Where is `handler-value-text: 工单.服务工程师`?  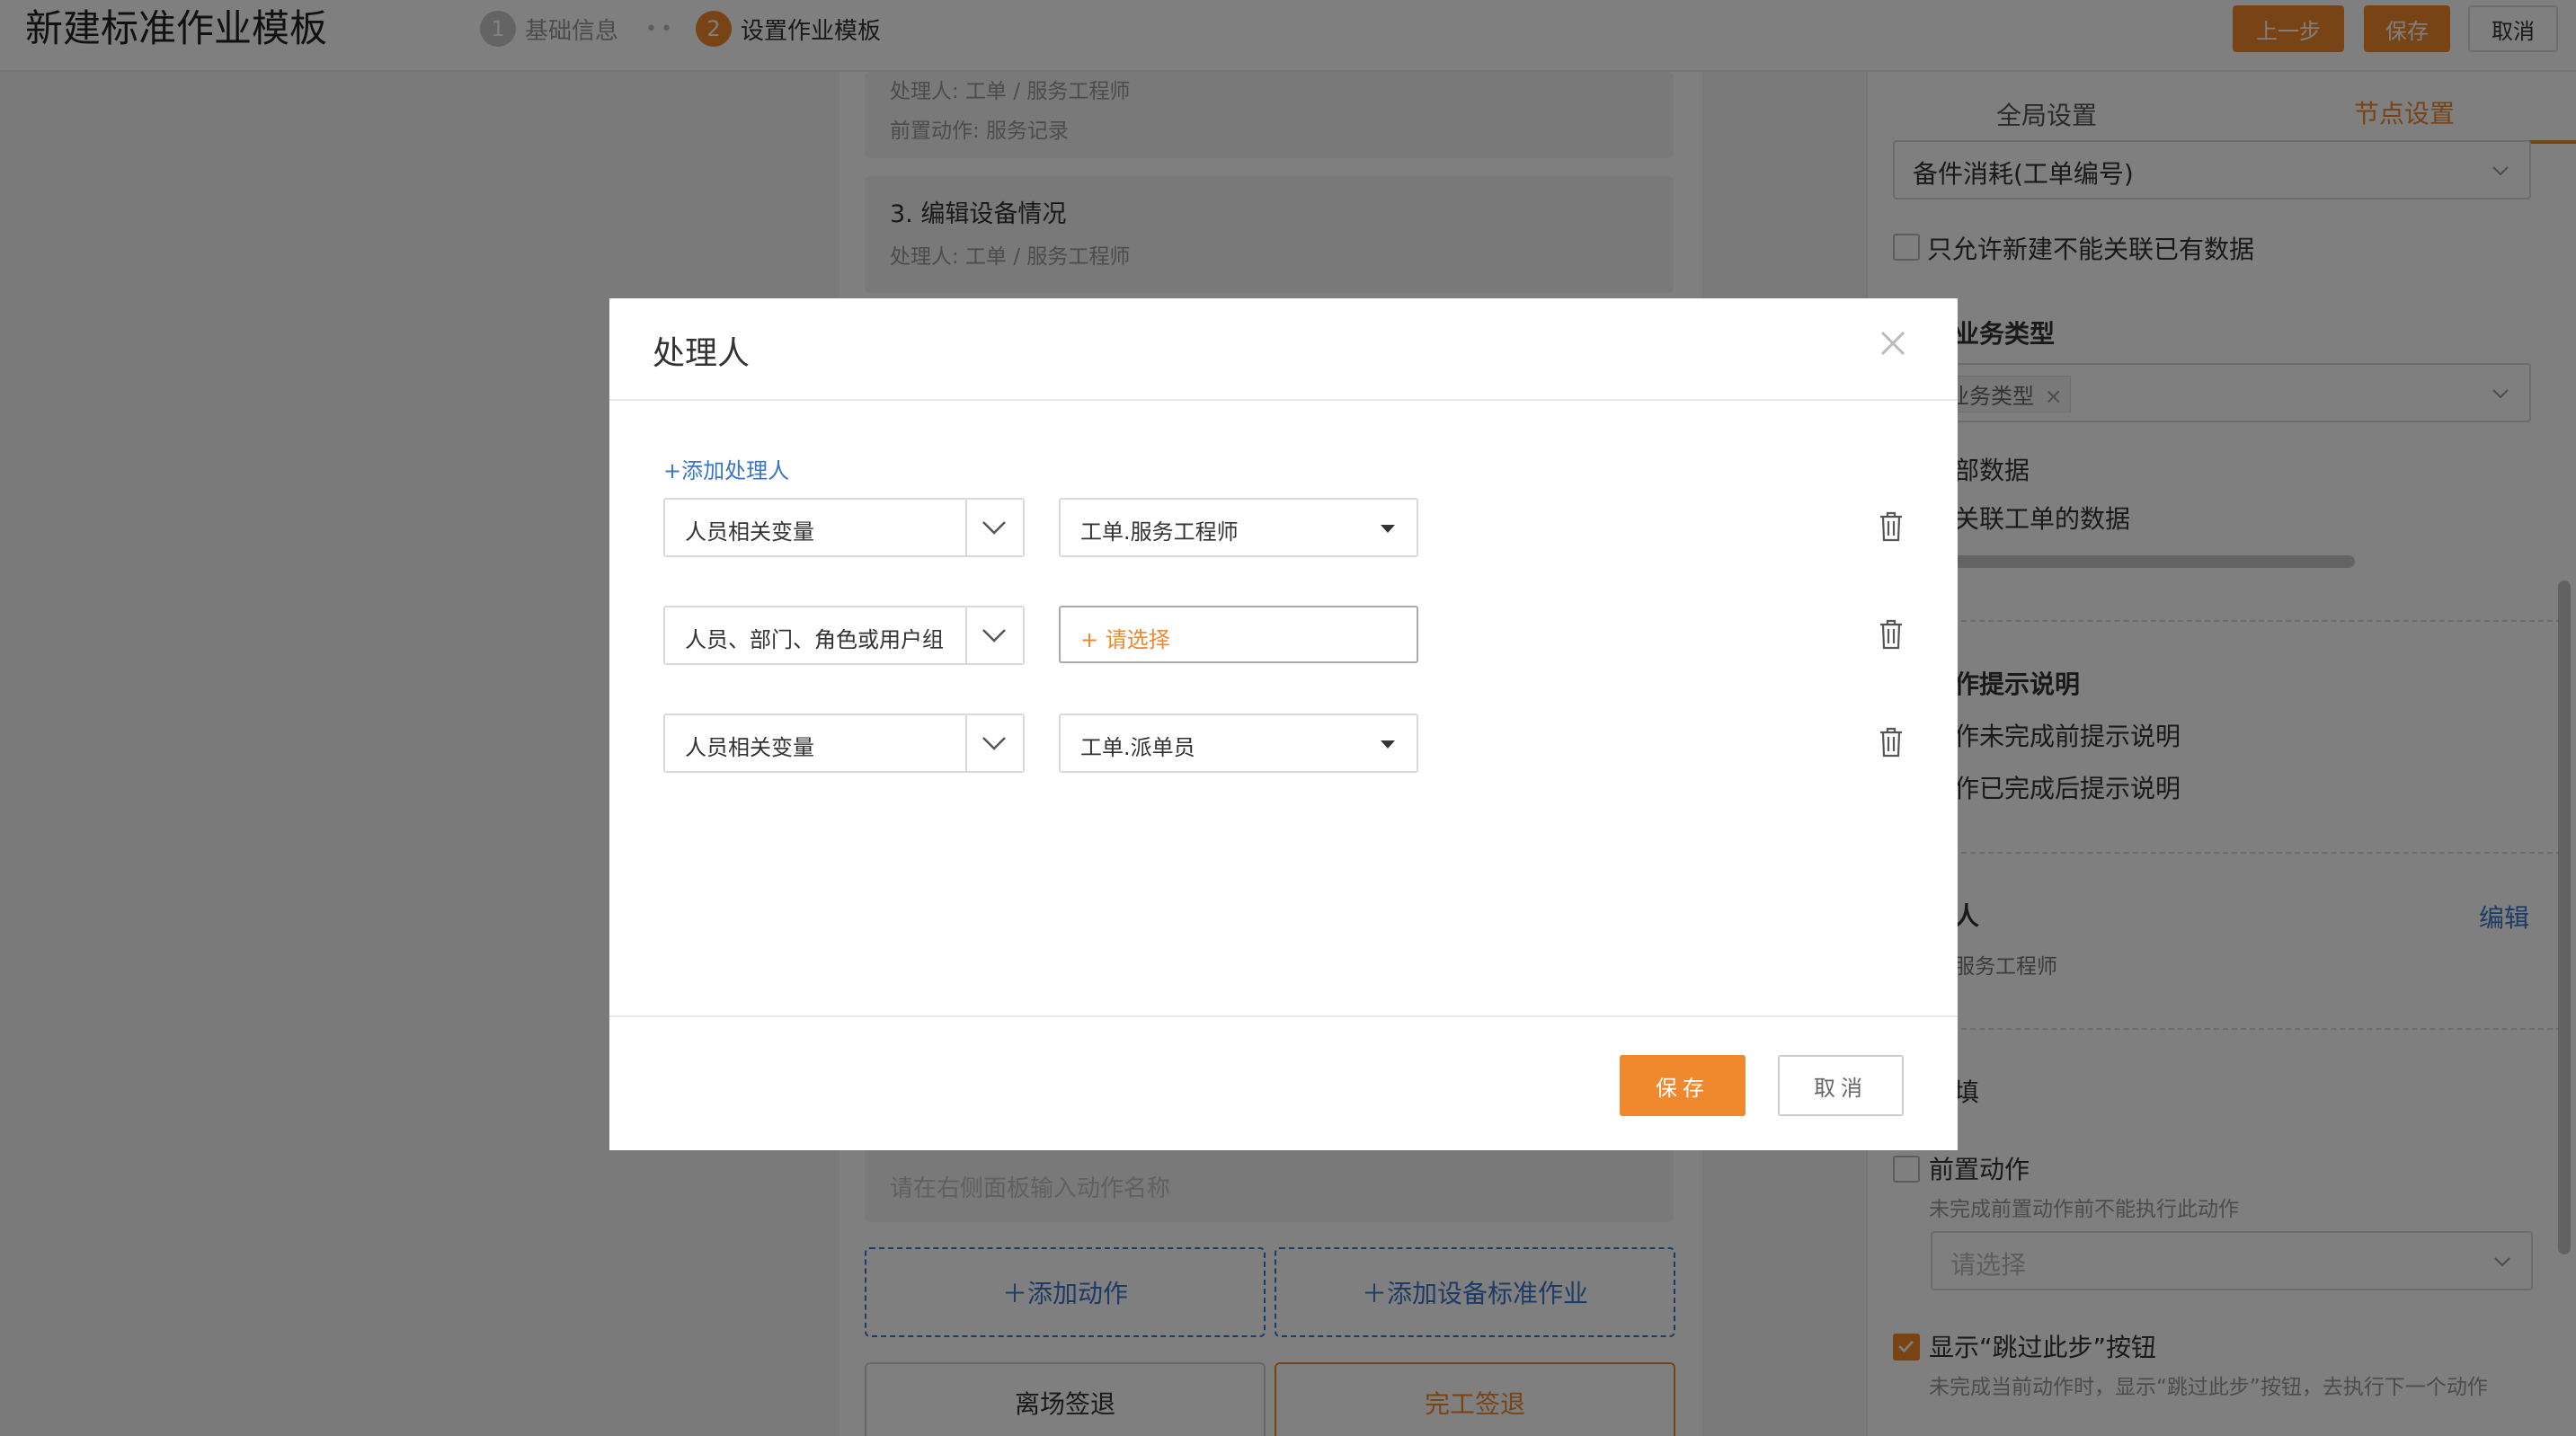
handler-value-text: 工单.服务工程师 is located at coordinates (1159, 532).